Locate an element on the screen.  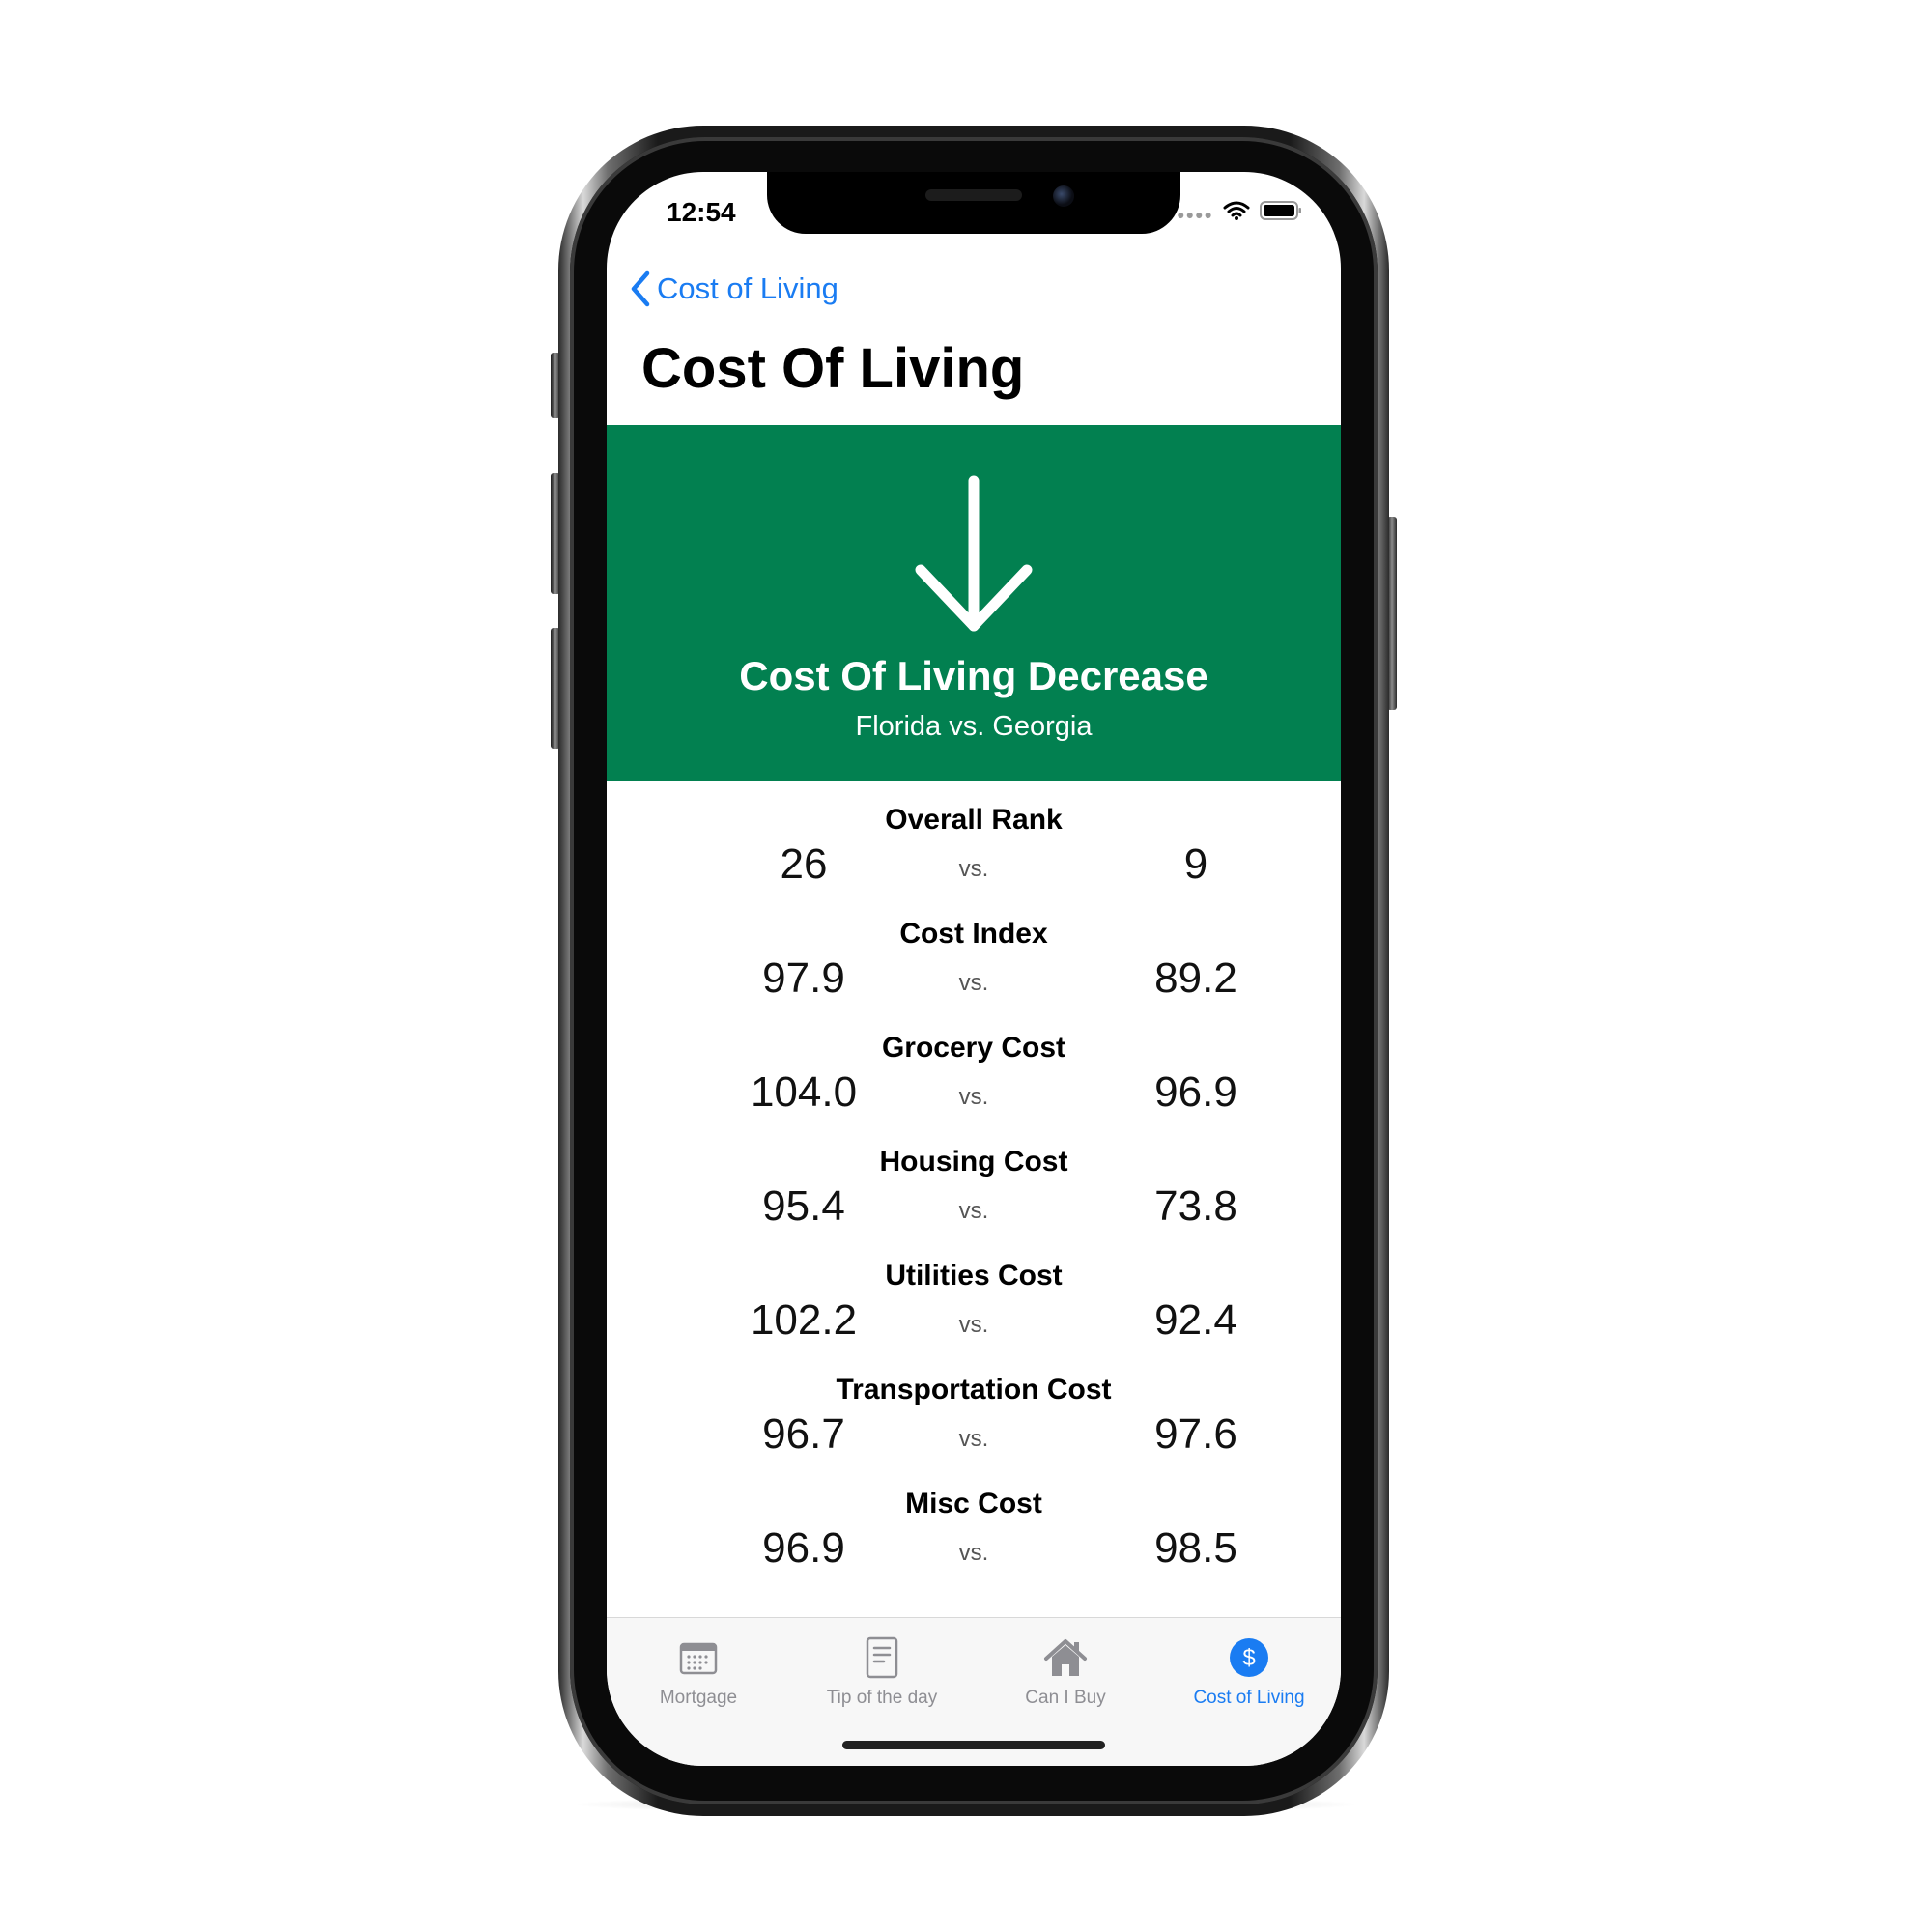
cellular-signal-icon: ●●●● is located at coordinates (1195, 214).